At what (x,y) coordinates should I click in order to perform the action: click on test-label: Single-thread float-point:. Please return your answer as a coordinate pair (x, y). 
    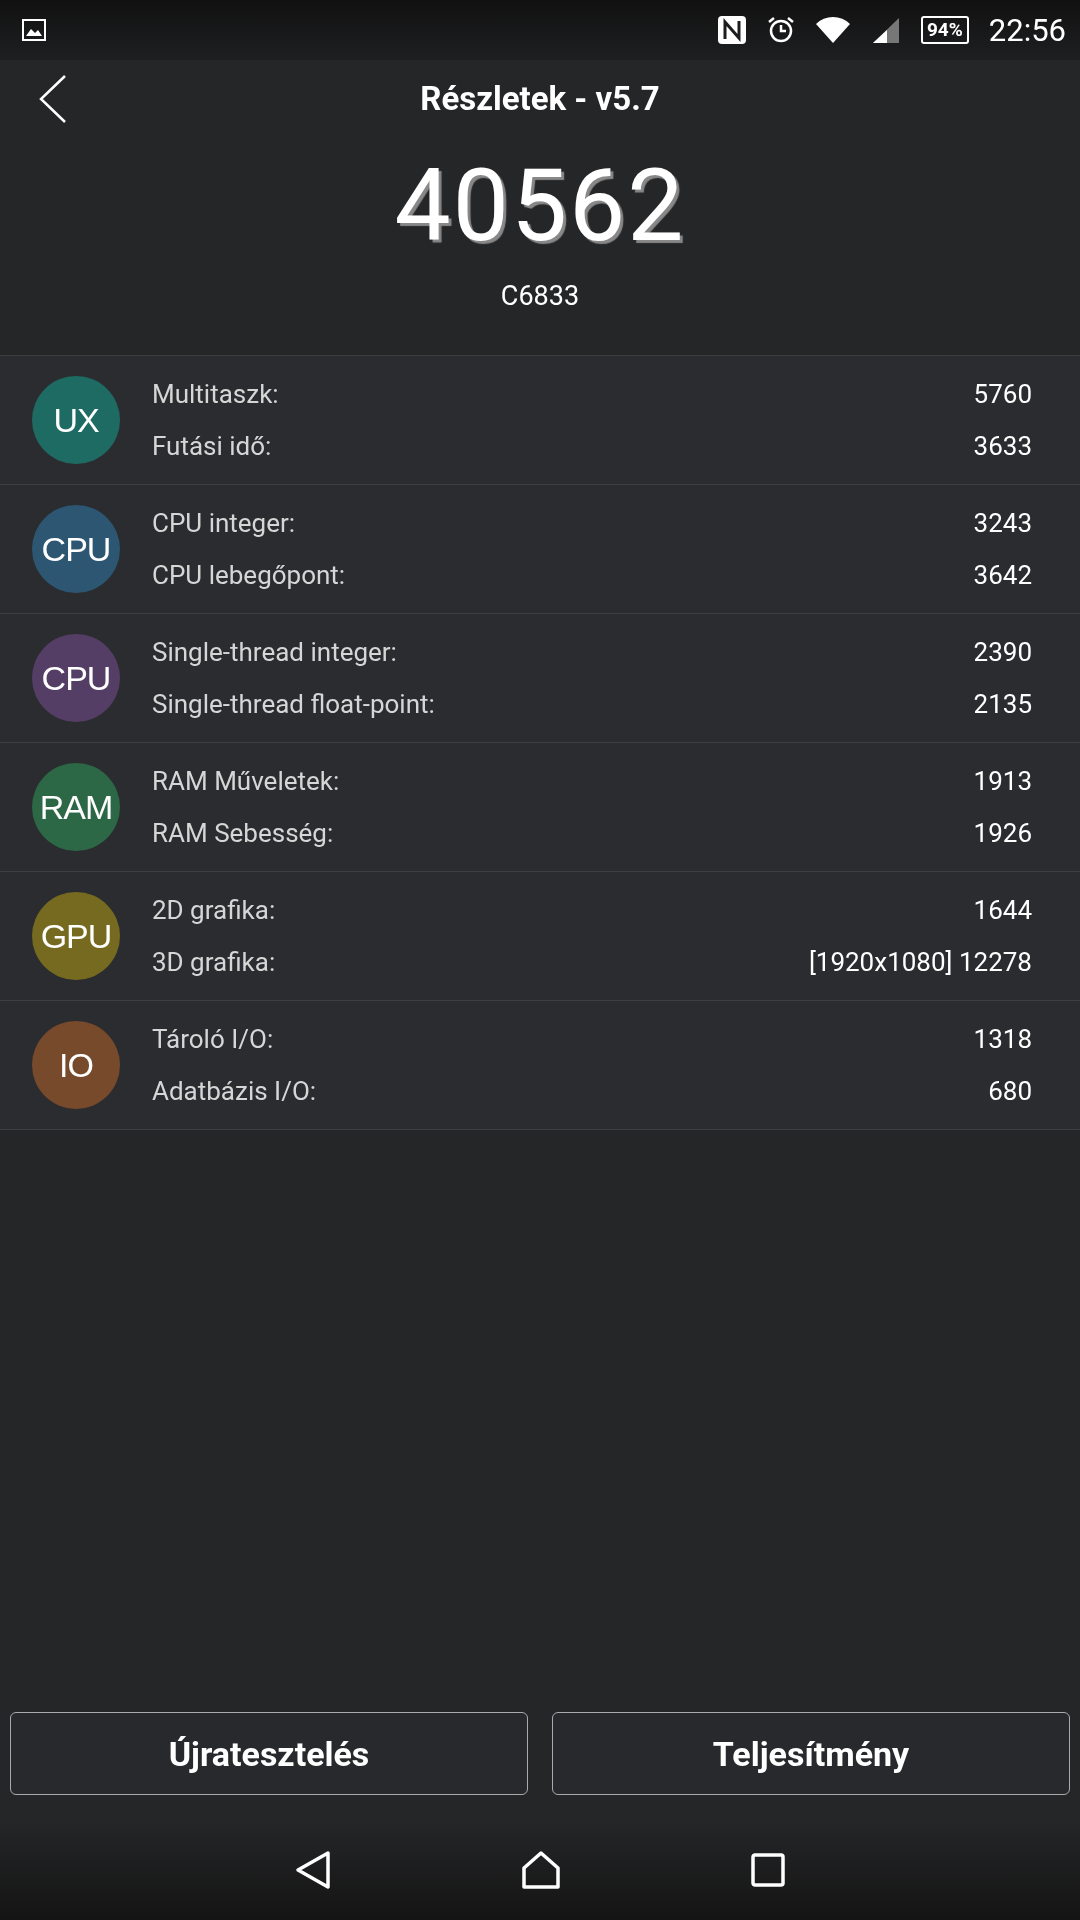
    Looking at the image, I should click on (293, 704).